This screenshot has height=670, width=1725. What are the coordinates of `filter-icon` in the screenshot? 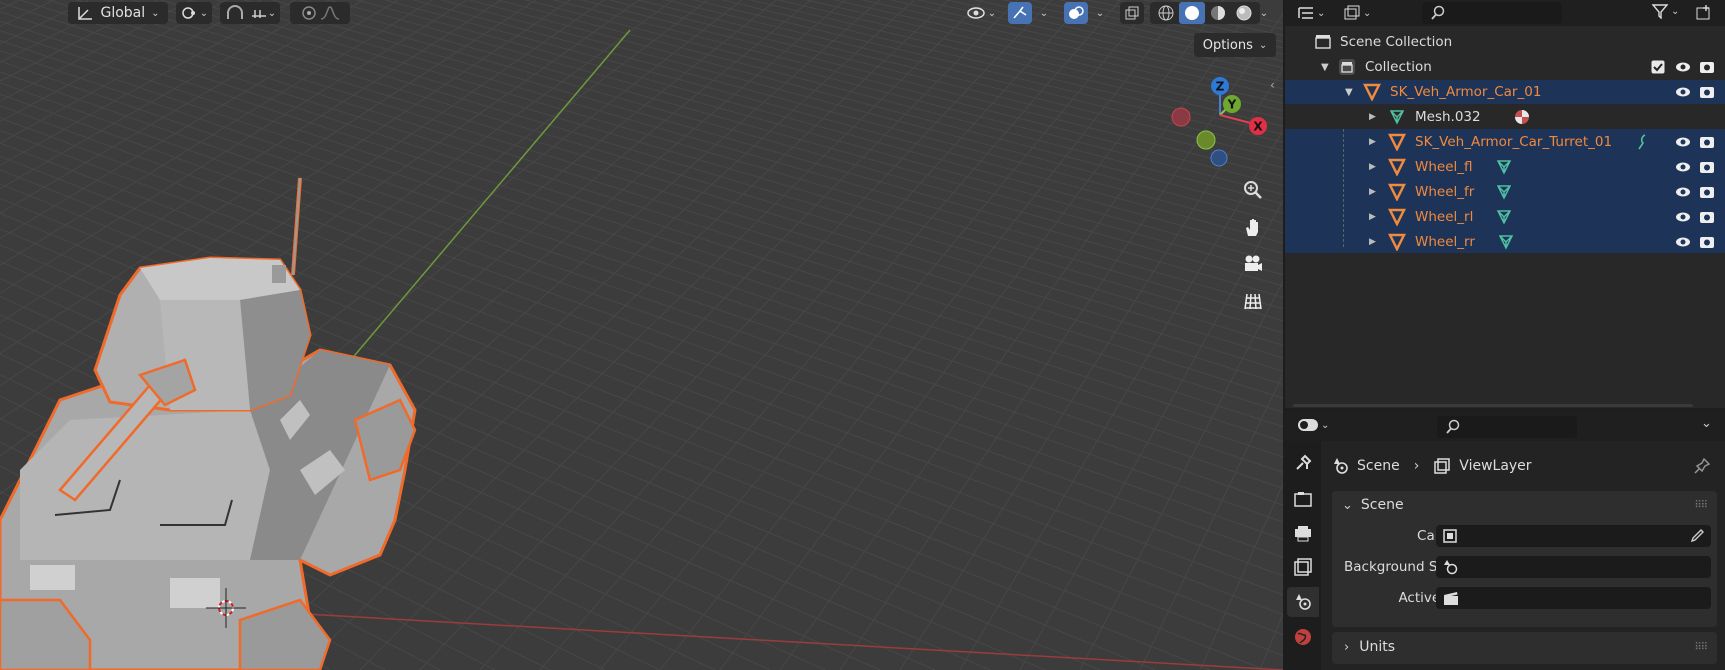 It's located at (1660, 11).